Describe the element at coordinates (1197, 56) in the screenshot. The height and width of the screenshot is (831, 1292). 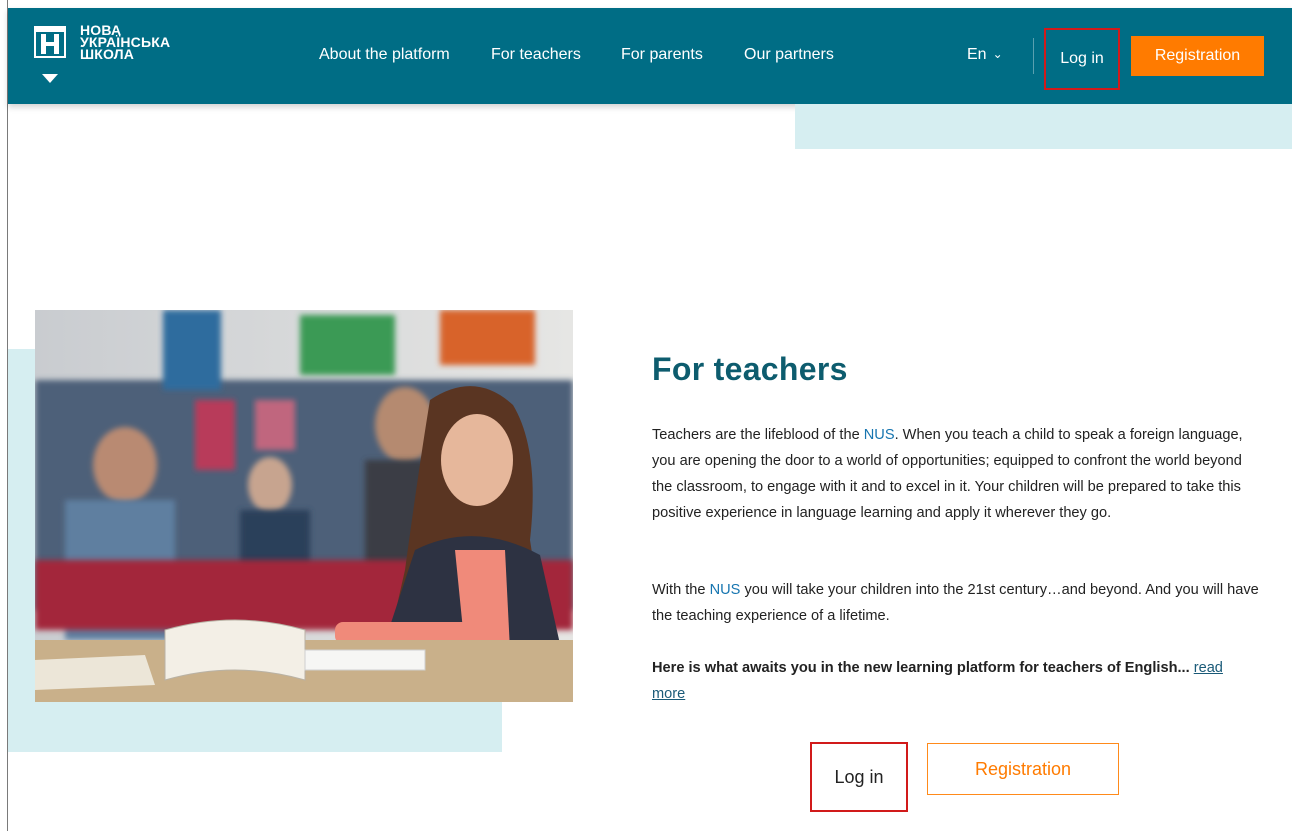
I see `header-registration-button: Registration` at that location.